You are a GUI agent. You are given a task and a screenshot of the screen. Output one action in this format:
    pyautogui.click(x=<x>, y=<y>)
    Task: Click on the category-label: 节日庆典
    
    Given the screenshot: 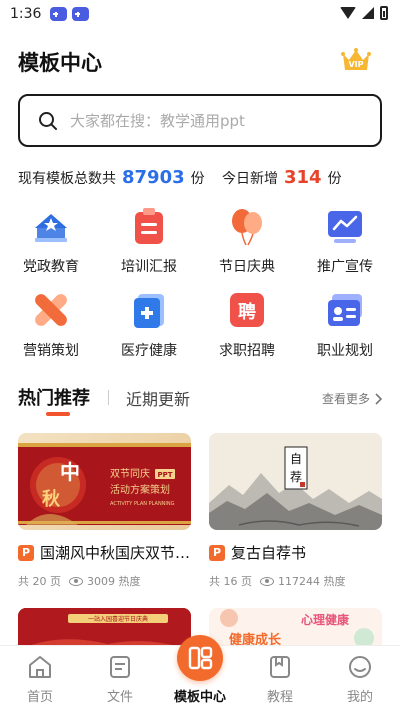 What is the action you would take?
    pyautogui.click(x=247, y=267)
    